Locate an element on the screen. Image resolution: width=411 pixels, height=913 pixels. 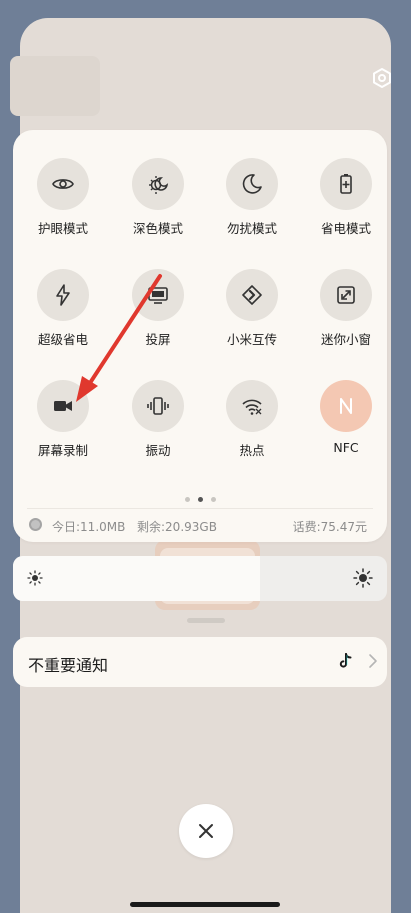
page-dot-active is located at coordinates (200, 499).